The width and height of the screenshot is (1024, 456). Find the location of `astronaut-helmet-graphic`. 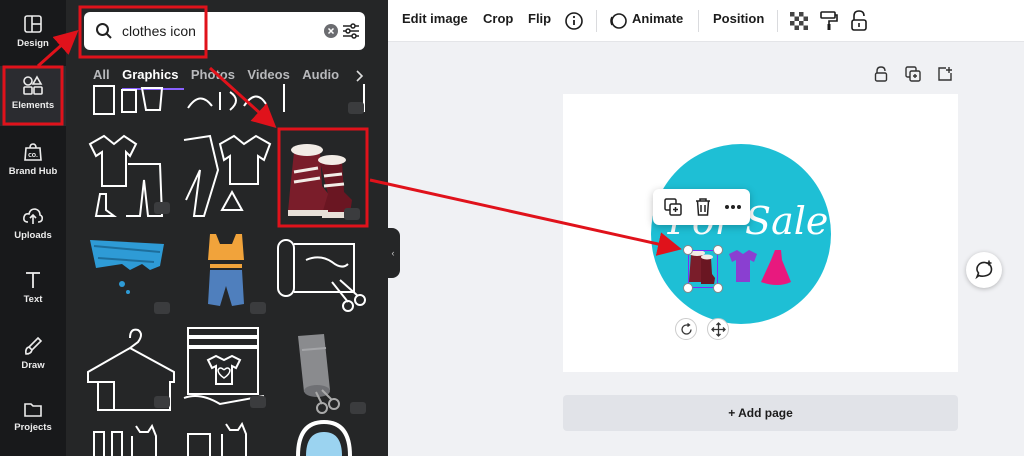

astronaut-helmet-graphic is located at coordinates (324, 437).